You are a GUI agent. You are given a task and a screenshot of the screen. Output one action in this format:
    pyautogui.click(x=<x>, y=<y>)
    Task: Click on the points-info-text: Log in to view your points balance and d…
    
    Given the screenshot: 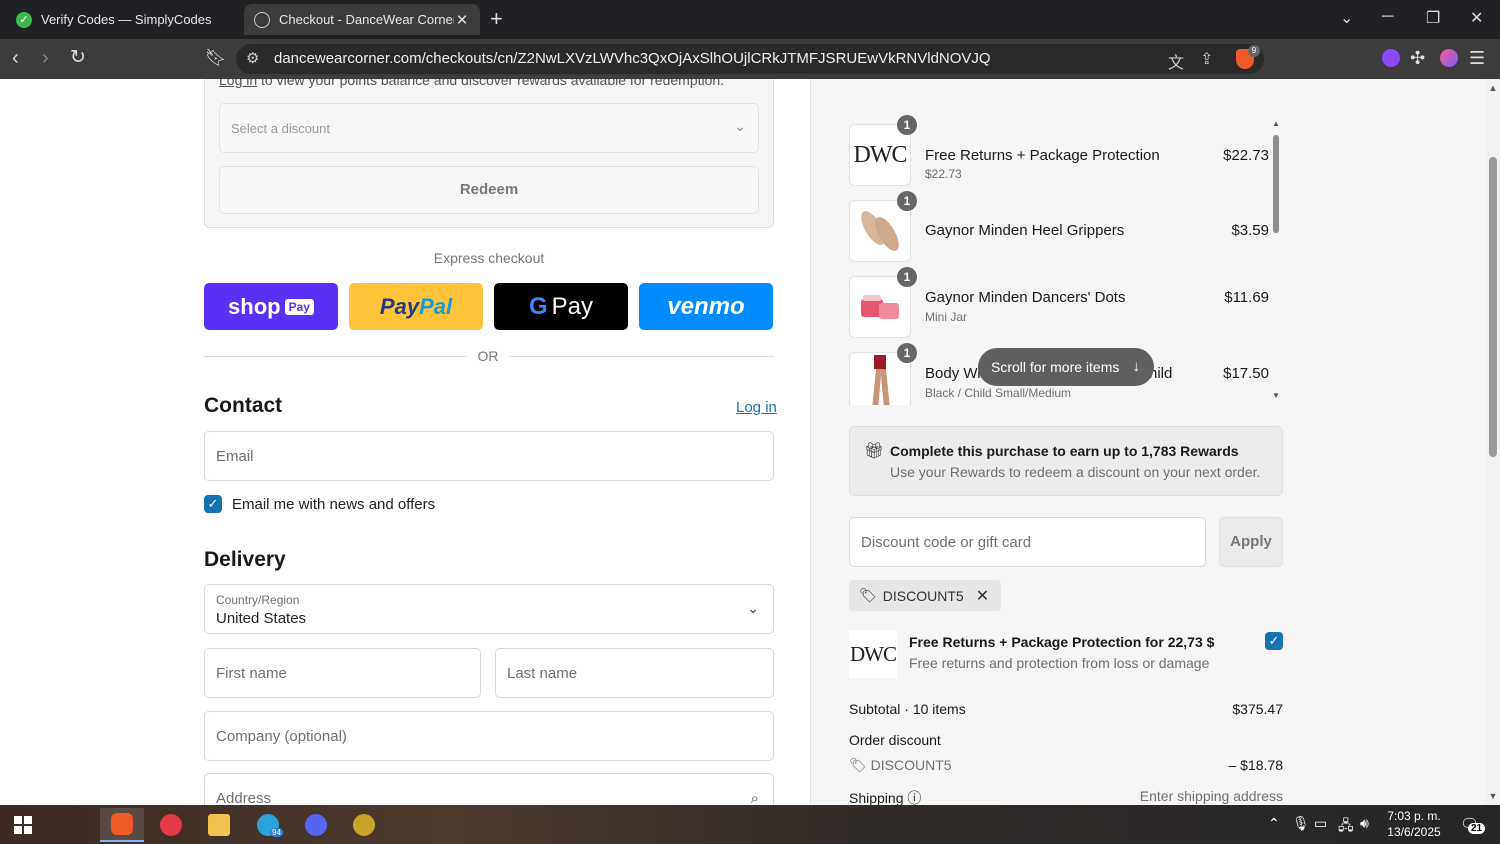 What is the action you would take?
    pyautogui.click(x=471, y=83)
    